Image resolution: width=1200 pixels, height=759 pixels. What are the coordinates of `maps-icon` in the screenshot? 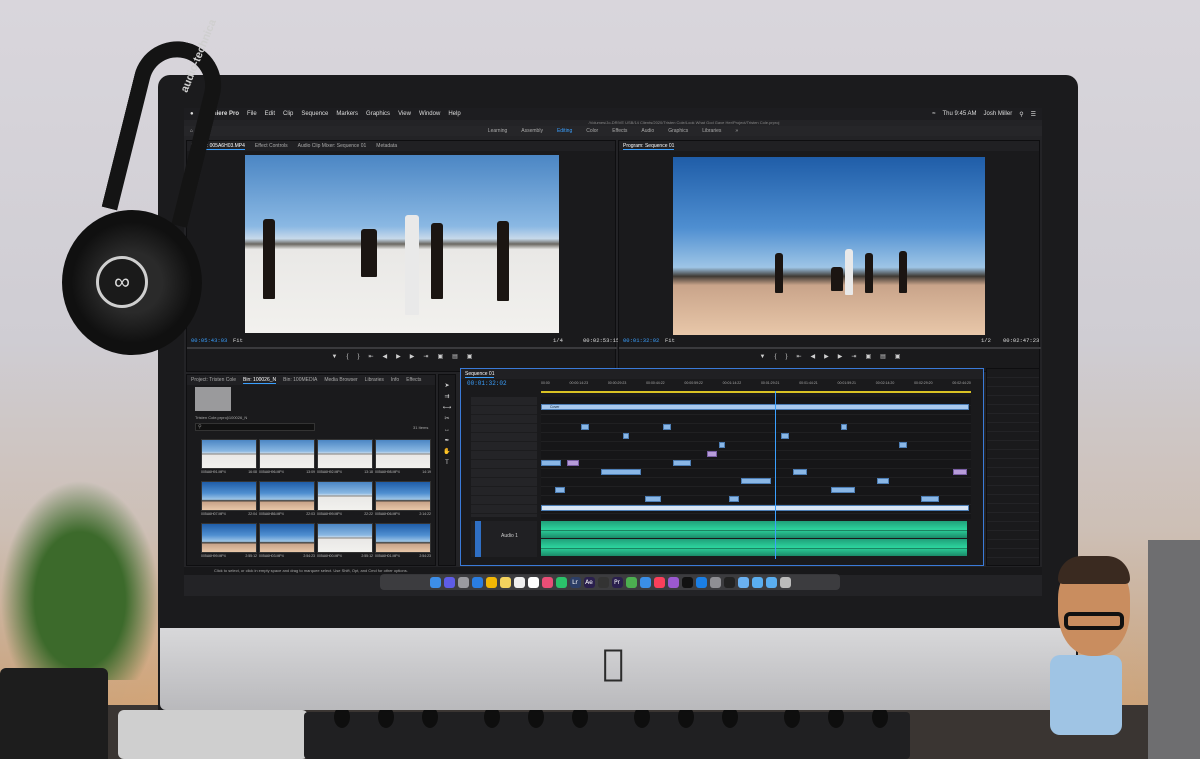 It's located at (631, 582).